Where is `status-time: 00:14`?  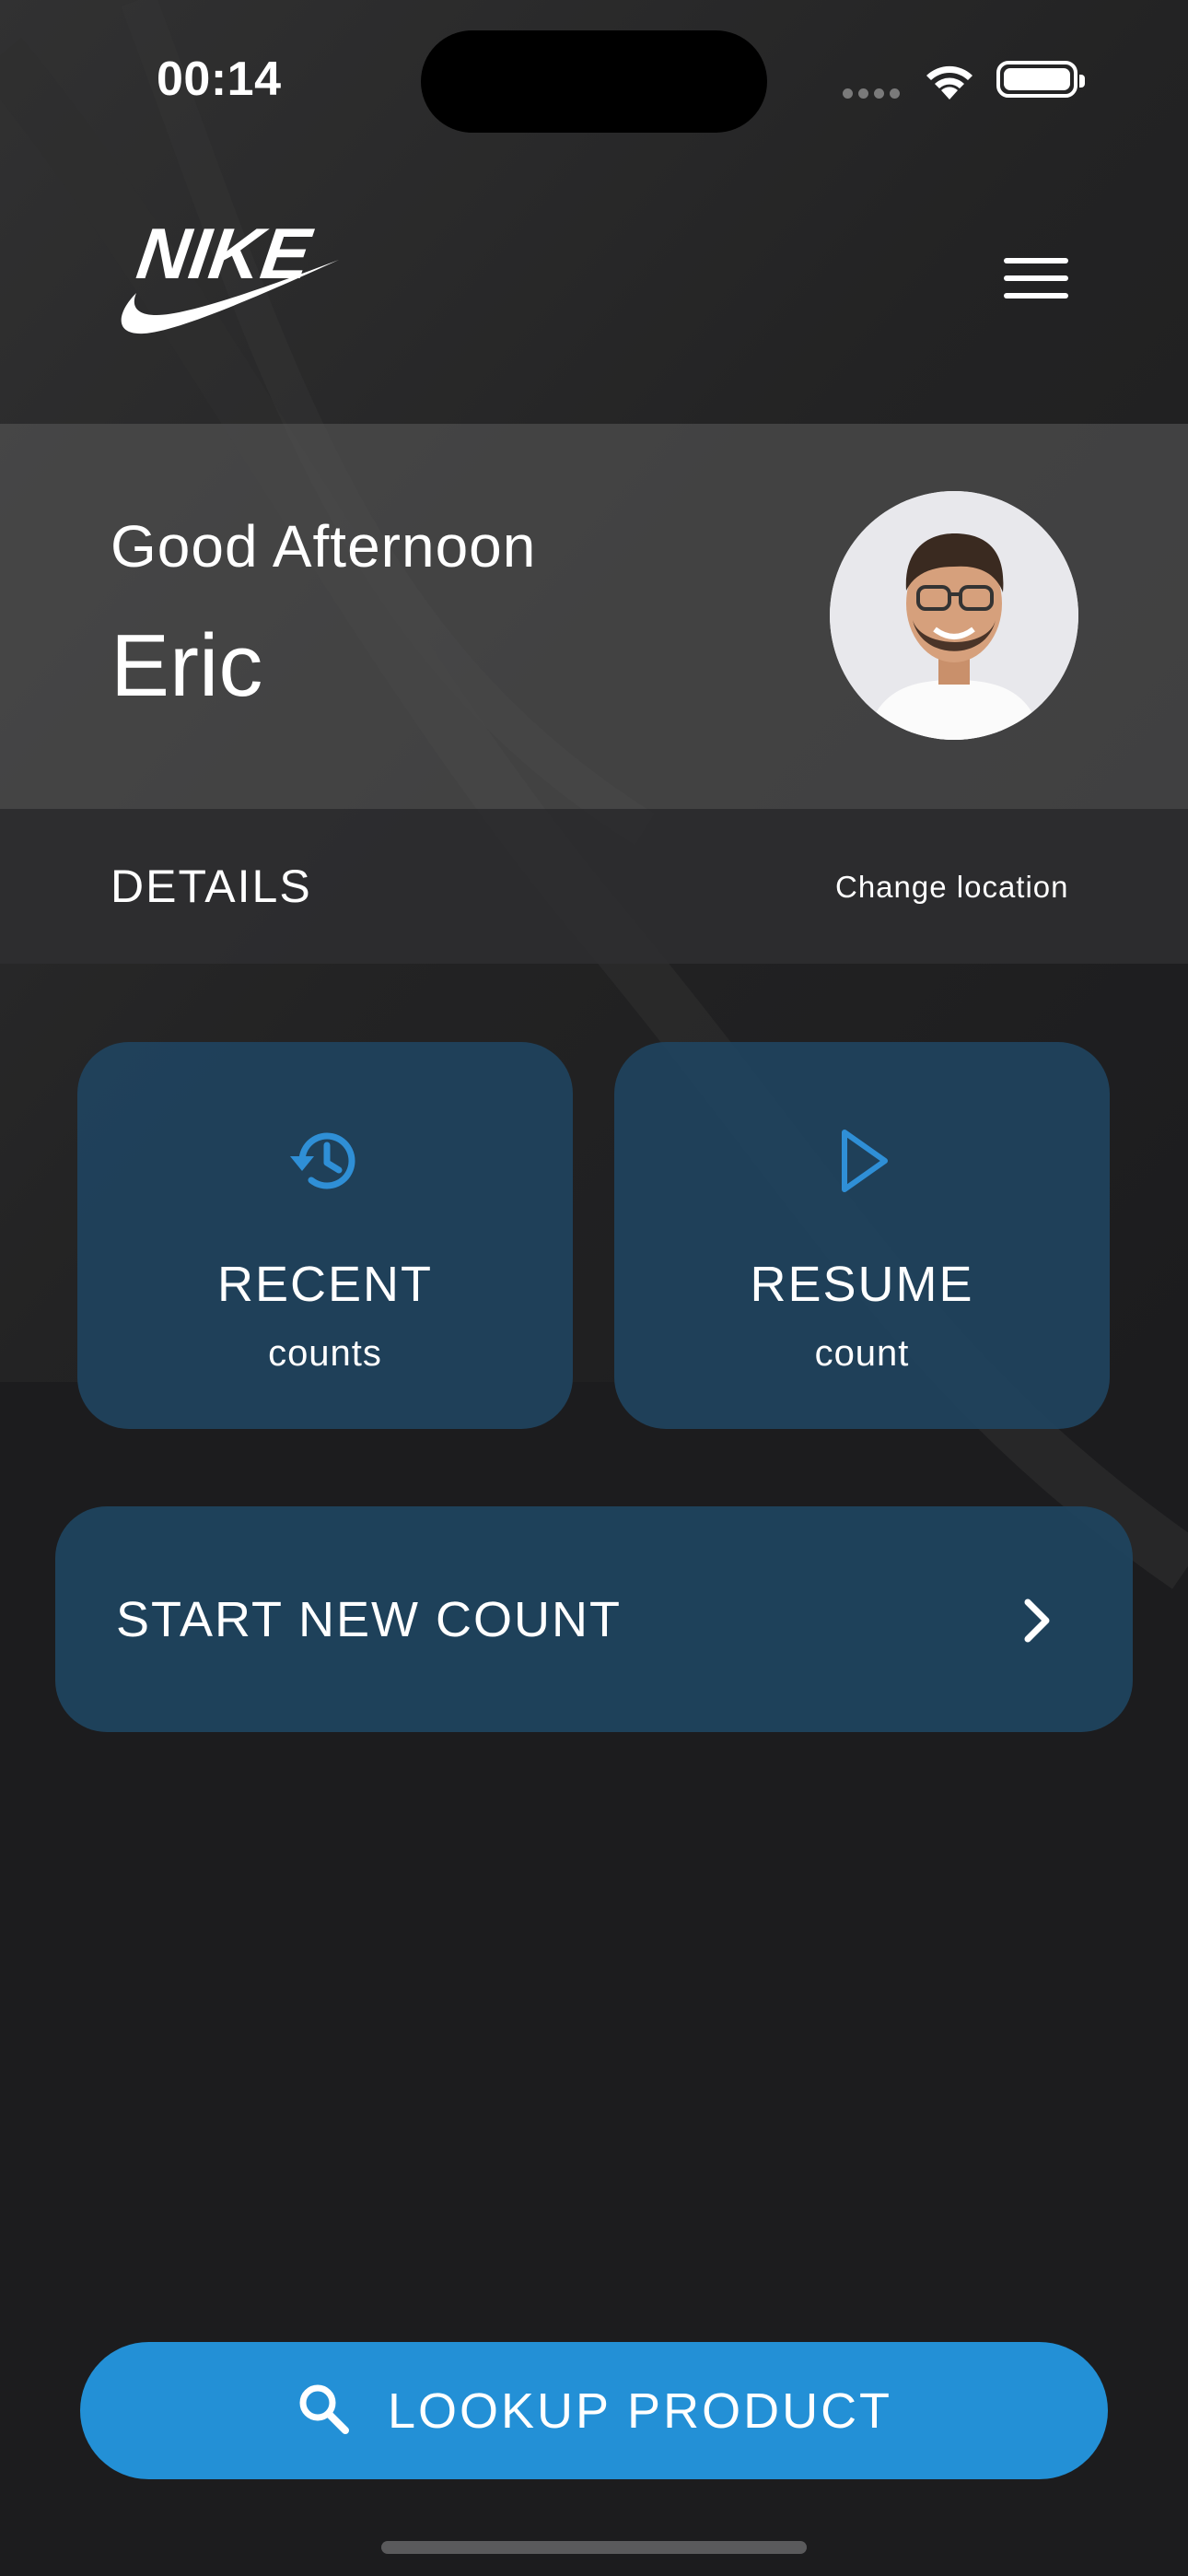
status-time: 00:14 is located at coordinates (219, 79).